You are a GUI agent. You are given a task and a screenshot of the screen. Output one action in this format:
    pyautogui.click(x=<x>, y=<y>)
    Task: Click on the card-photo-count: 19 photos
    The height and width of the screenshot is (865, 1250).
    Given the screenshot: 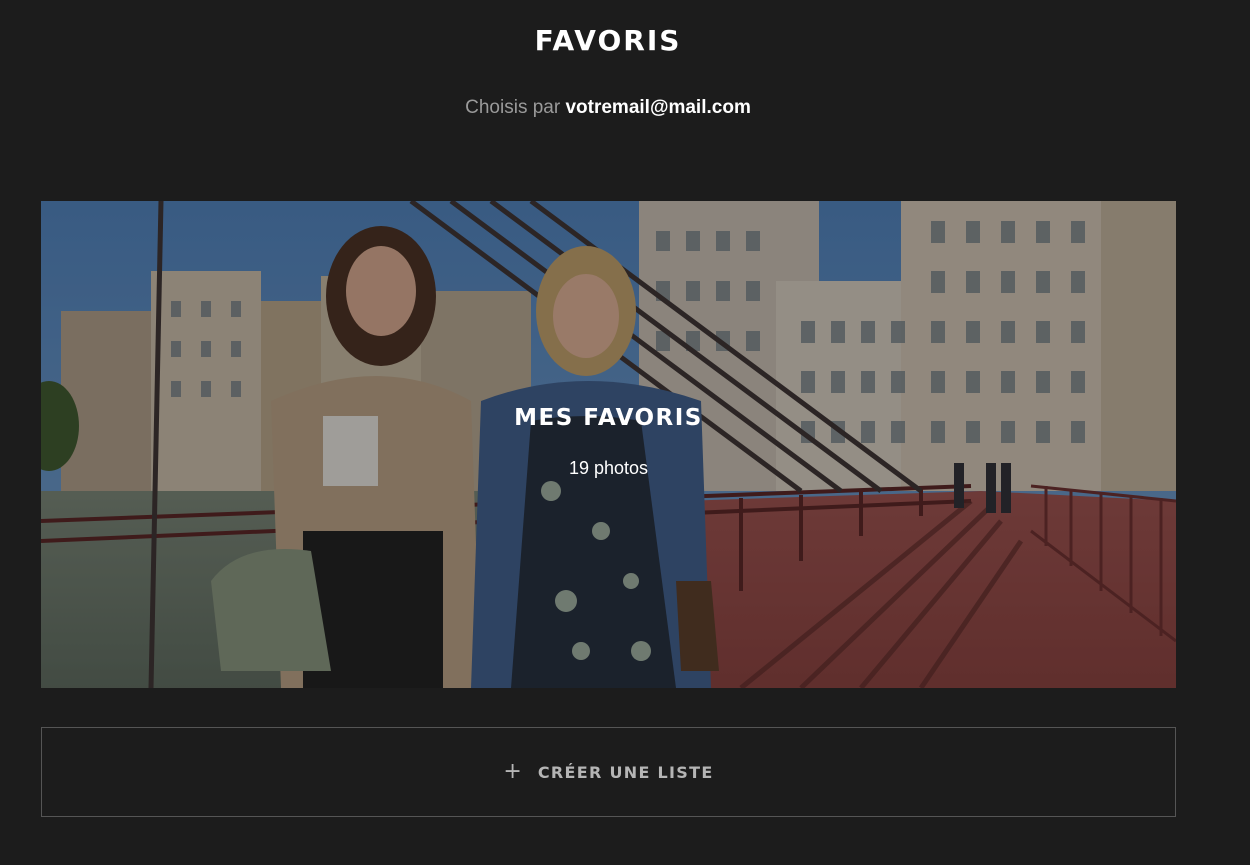 What is the action you would take?
    pyautogui.click(x=608, y=468)
    